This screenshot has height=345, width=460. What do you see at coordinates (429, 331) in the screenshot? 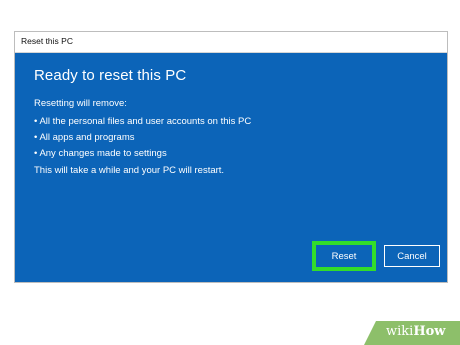
I see `watermark-suffix: How` at bounding box center [429, 331].